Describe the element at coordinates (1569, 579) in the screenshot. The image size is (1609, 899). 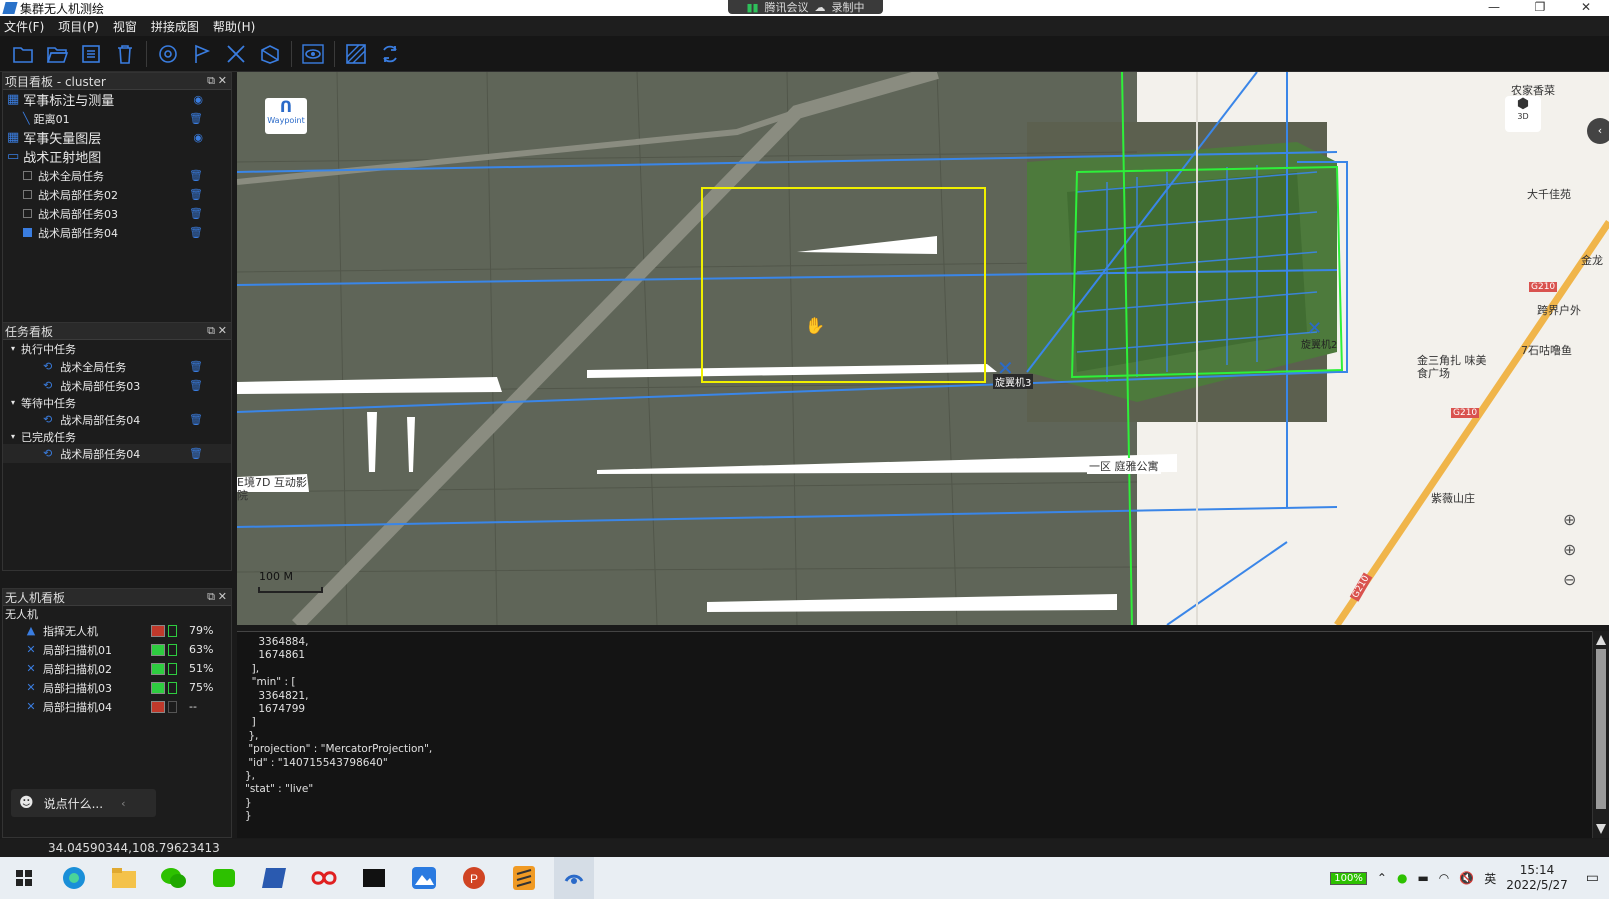
I see `zoom-out-icon: ⊖` at that location.